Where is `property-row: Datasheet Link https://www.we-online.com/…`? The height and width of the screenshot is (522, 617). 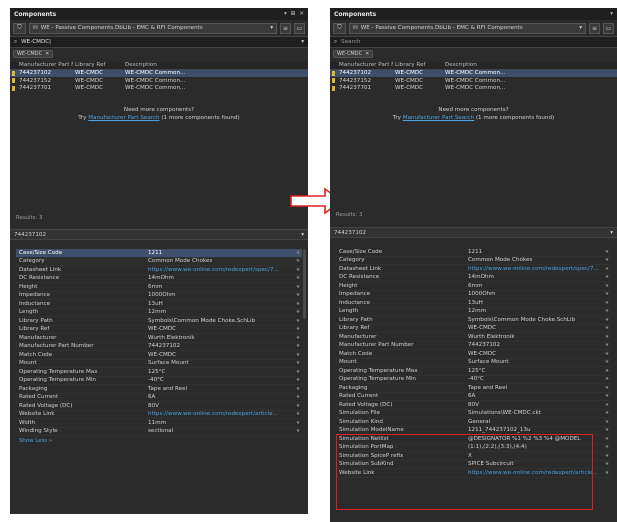 property-row: Datasheet Link https://www.we-online.com/… is located at coordinates (473, 269).